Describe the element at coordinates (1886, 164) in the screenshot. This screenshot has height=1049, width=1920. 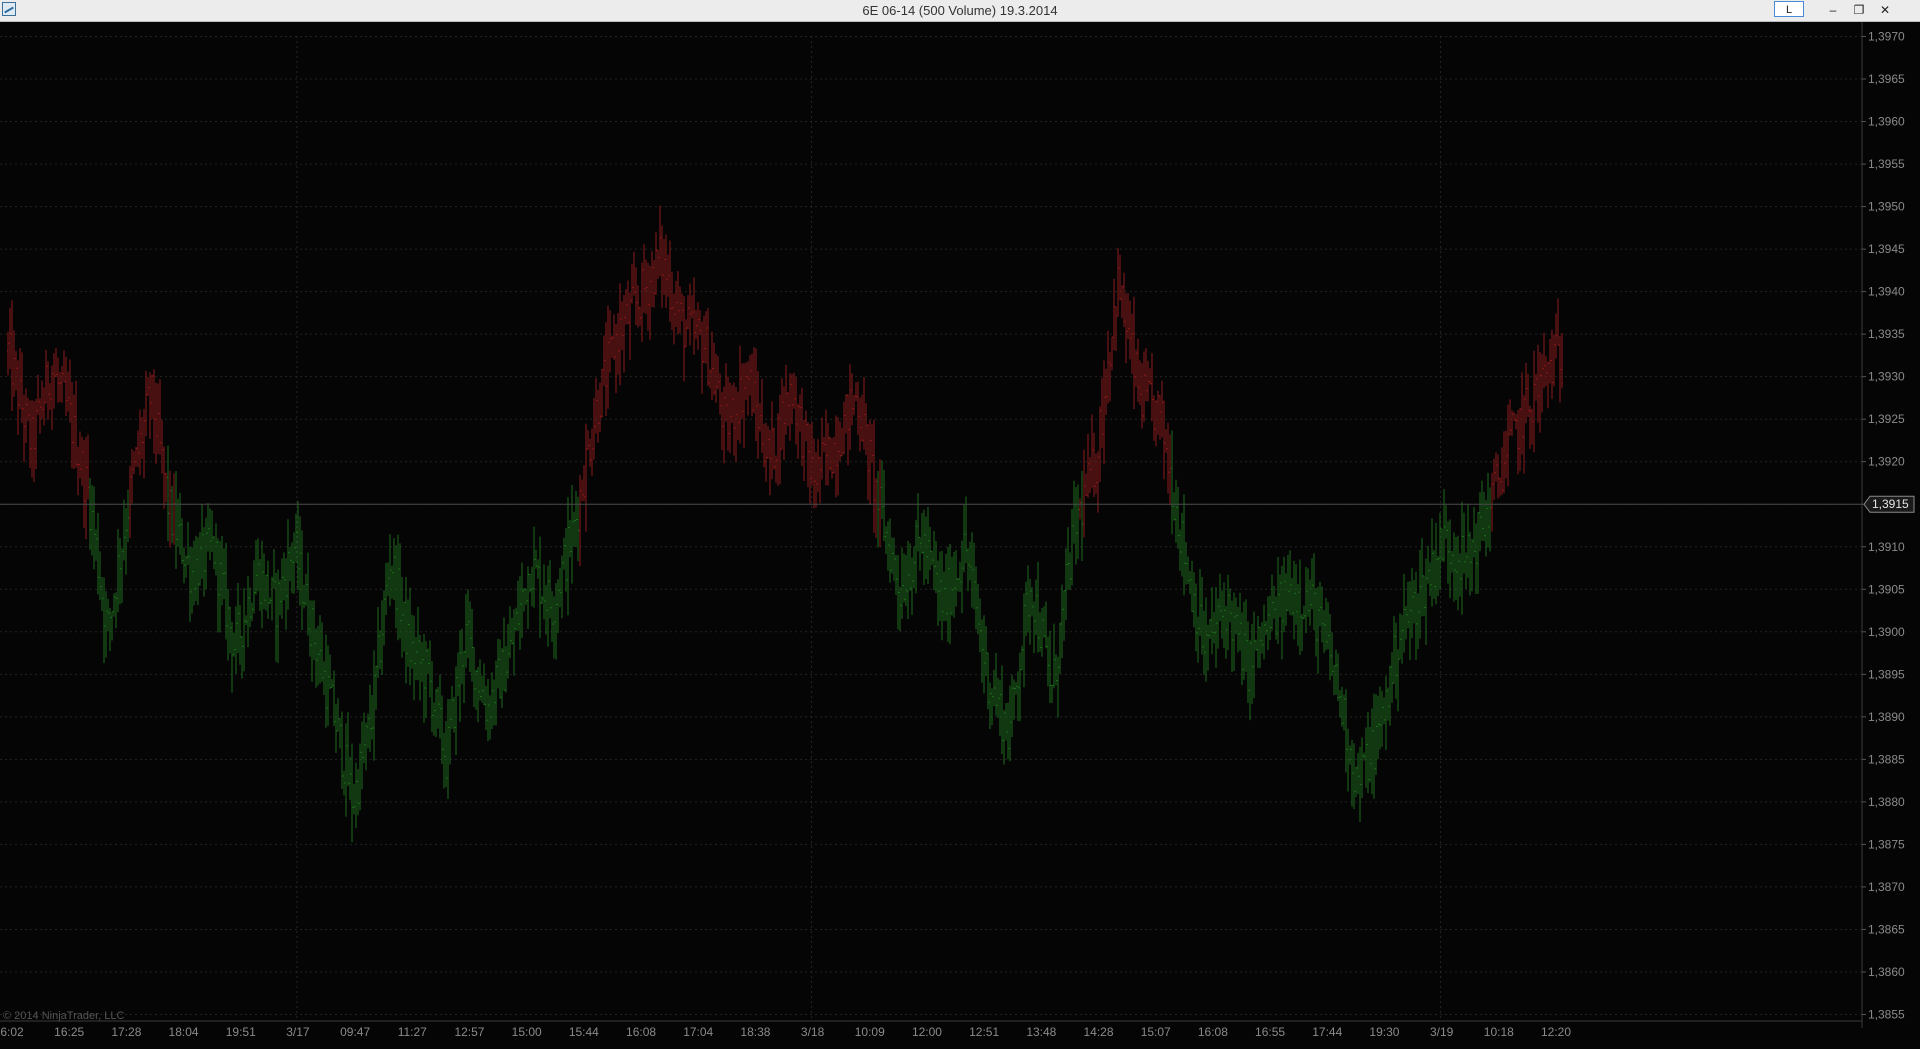
I see `price-tick-label: 1,3955` at that location.